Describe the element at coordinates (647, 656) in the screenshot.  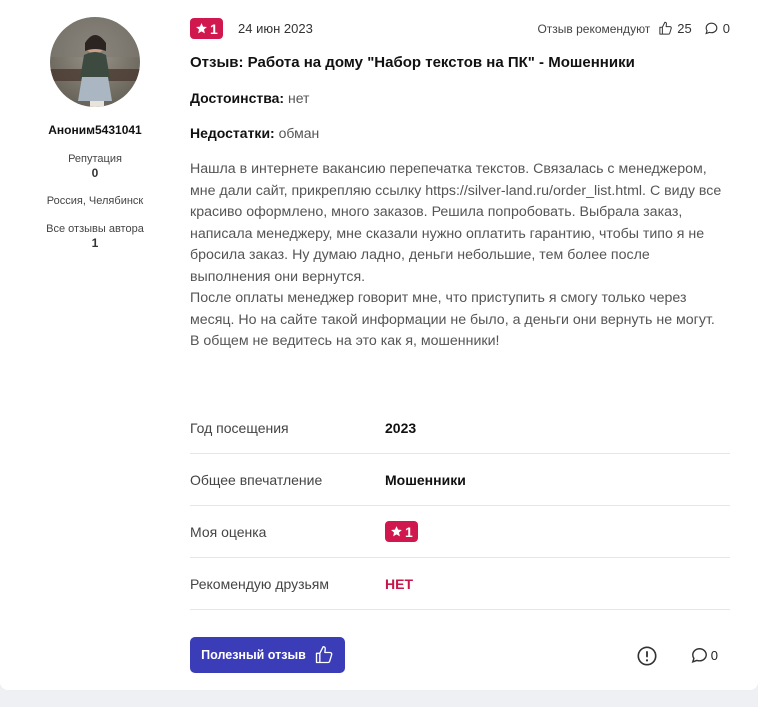
I see `exclamation-circle-icon` at that location.